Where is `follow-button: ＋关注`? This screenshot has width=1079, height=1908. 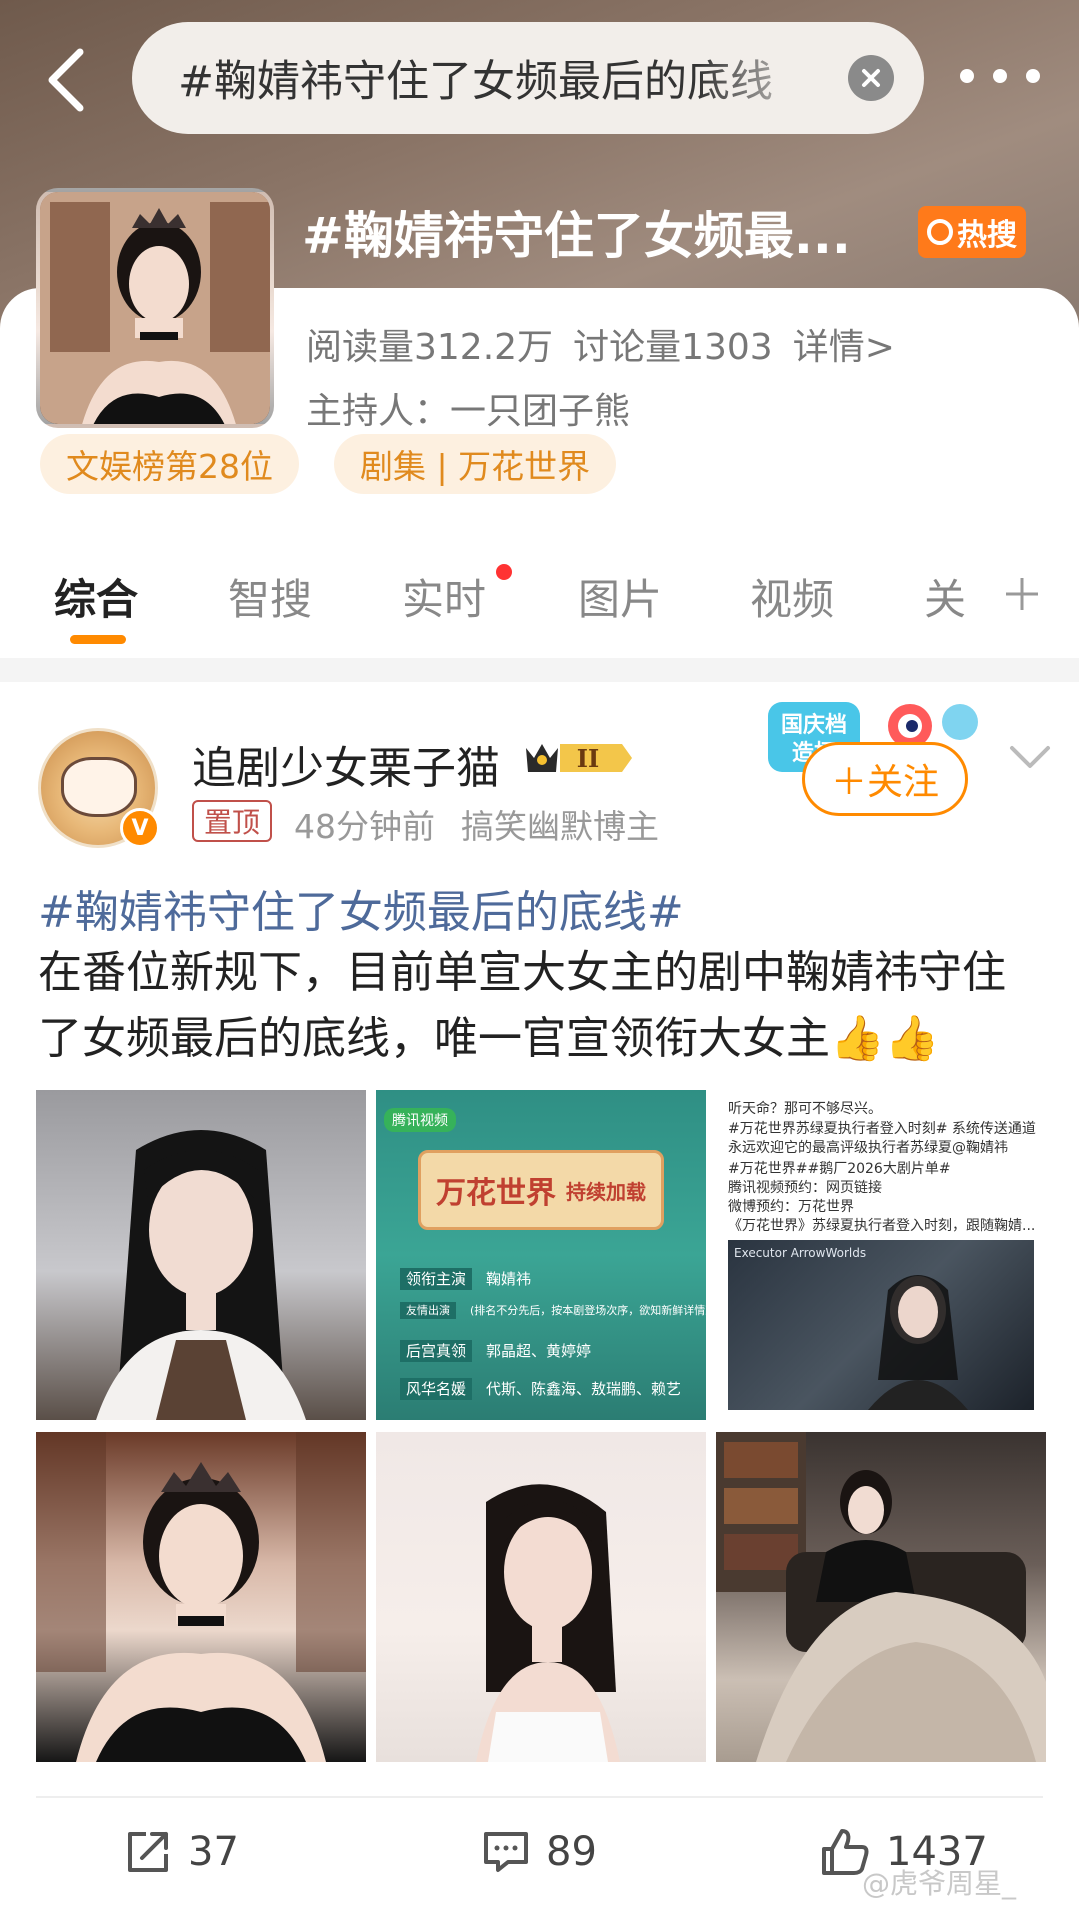
follow-button: ＋关注 is located at coordinates (885, 779).